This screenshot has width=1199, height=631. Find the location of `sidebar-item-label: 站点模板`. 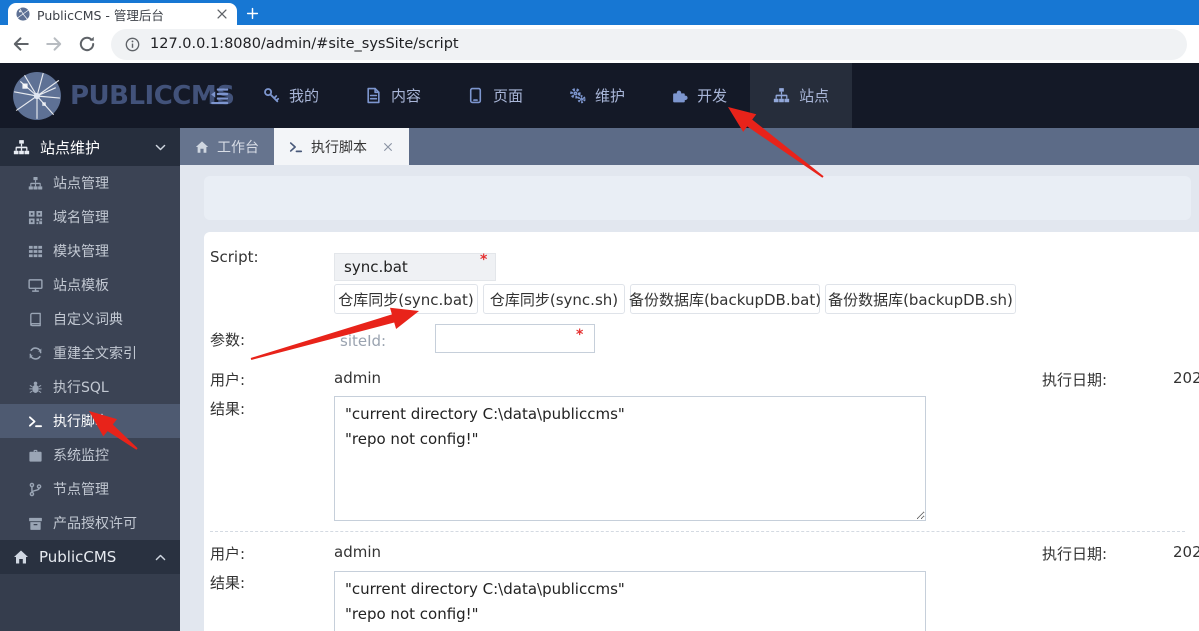

sidebar-item-label: 站点模板 is located at coordinates (81, 286).